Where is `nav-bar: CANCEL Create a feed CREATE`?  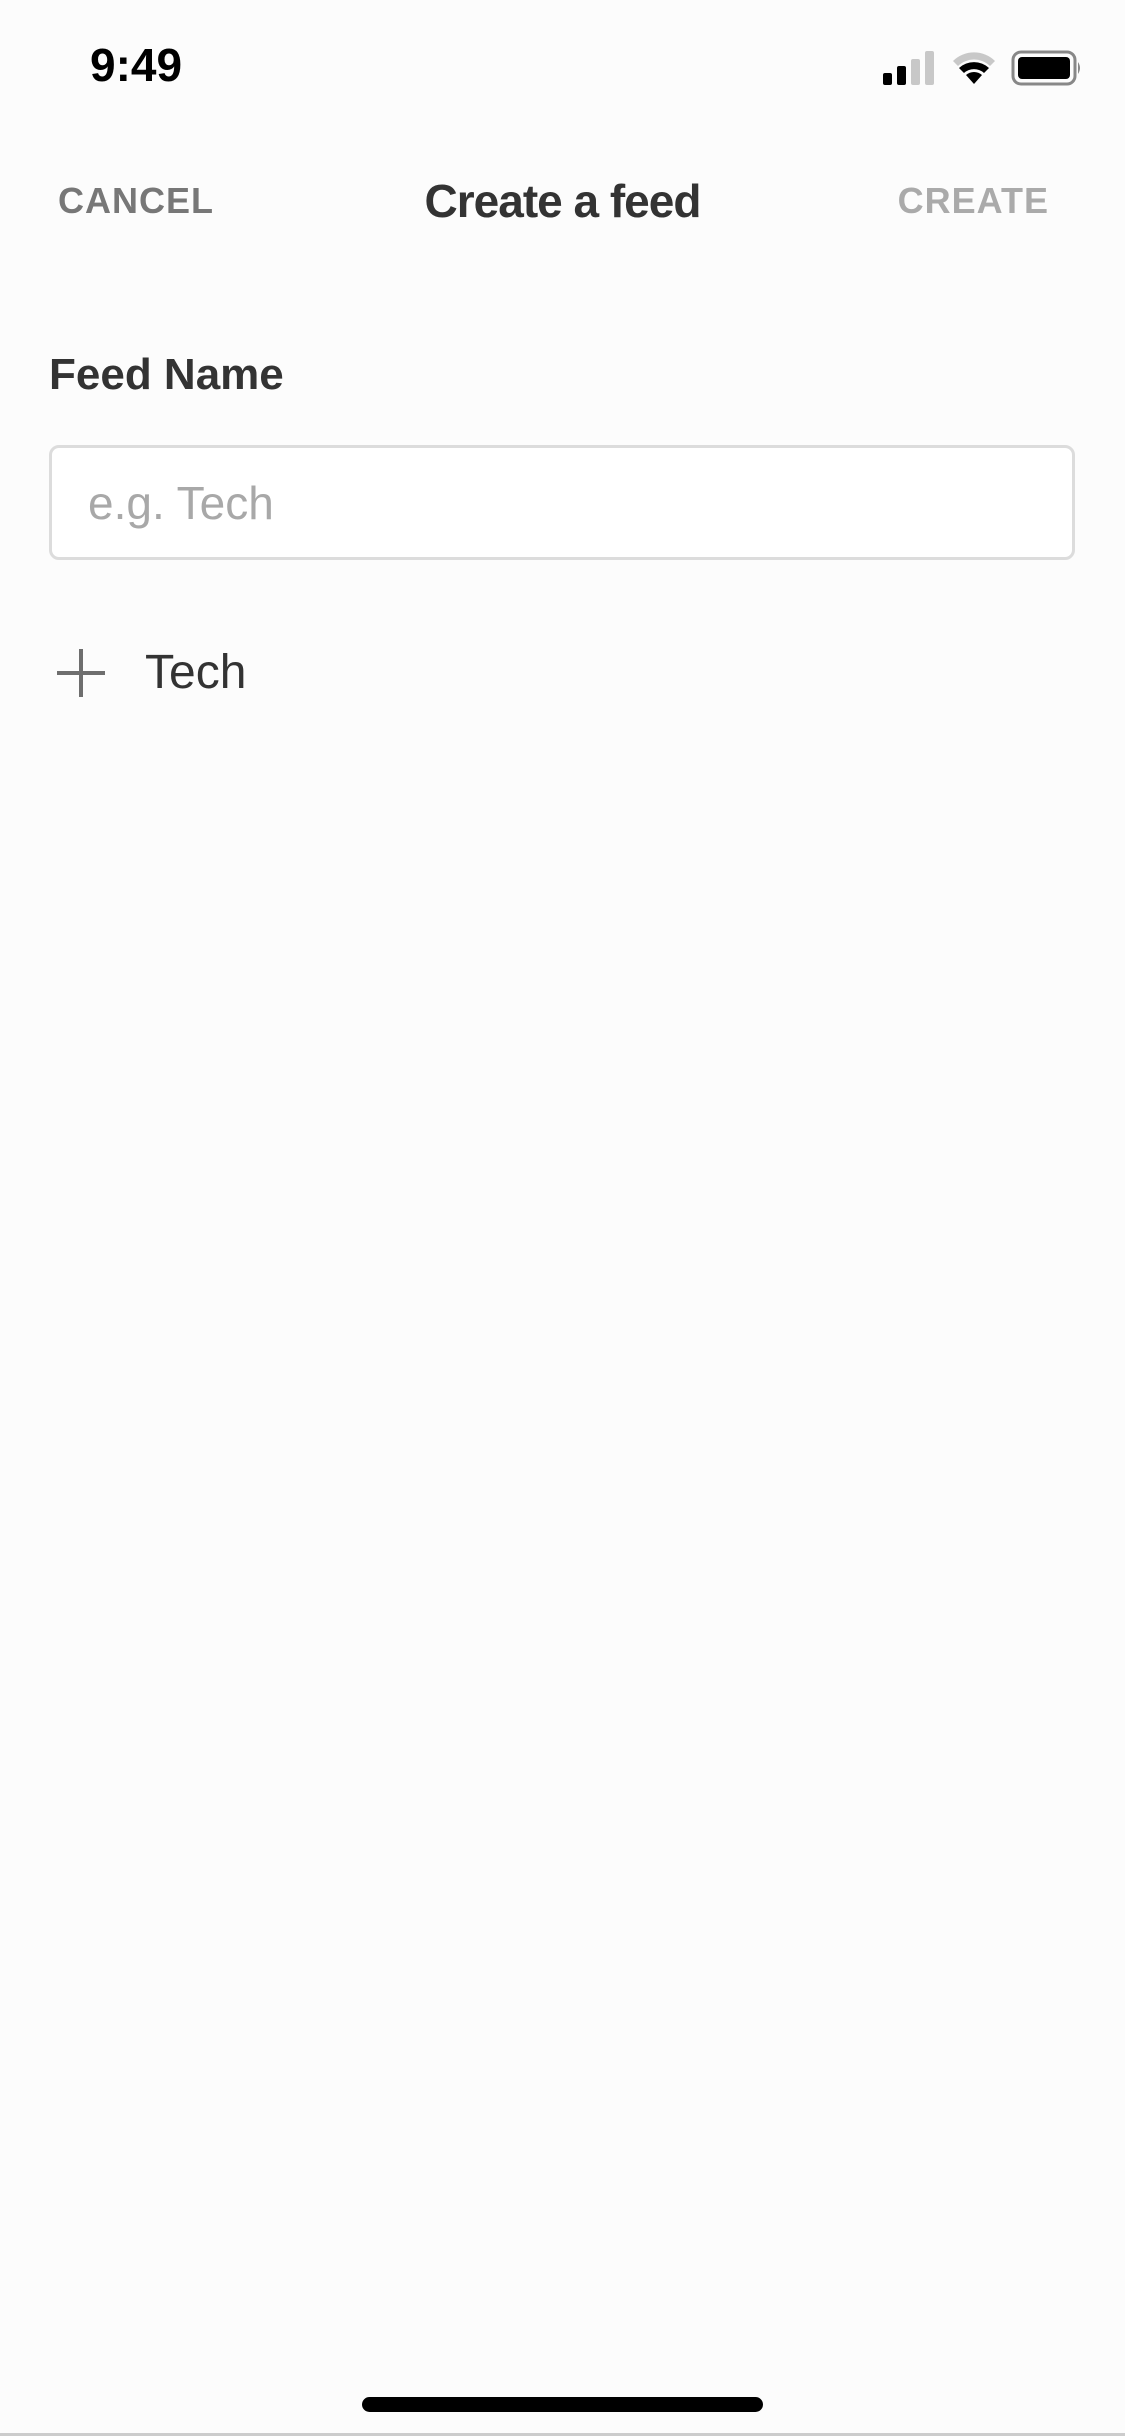
nav-bar: CANCEL Create a feed CREATE is located at coordinates (562, 200).